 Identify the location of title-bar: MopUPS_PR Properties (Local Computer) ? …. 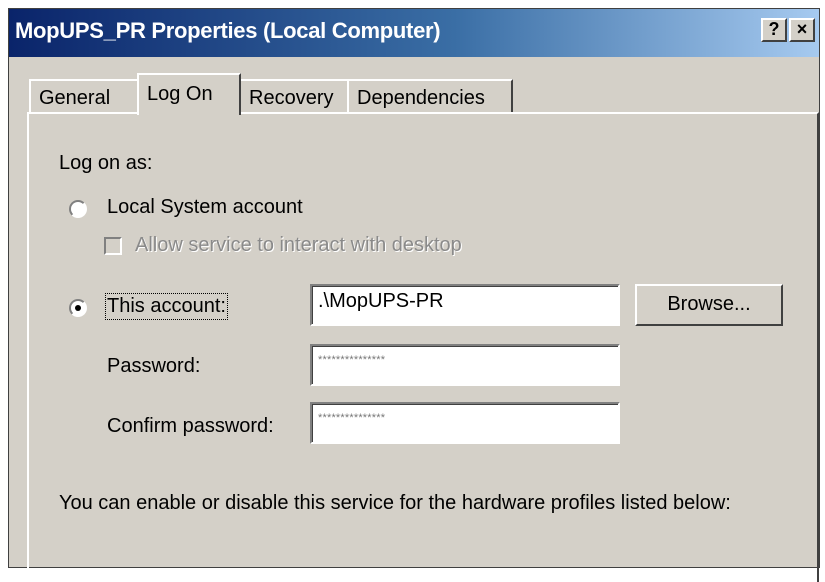
(414, 33).